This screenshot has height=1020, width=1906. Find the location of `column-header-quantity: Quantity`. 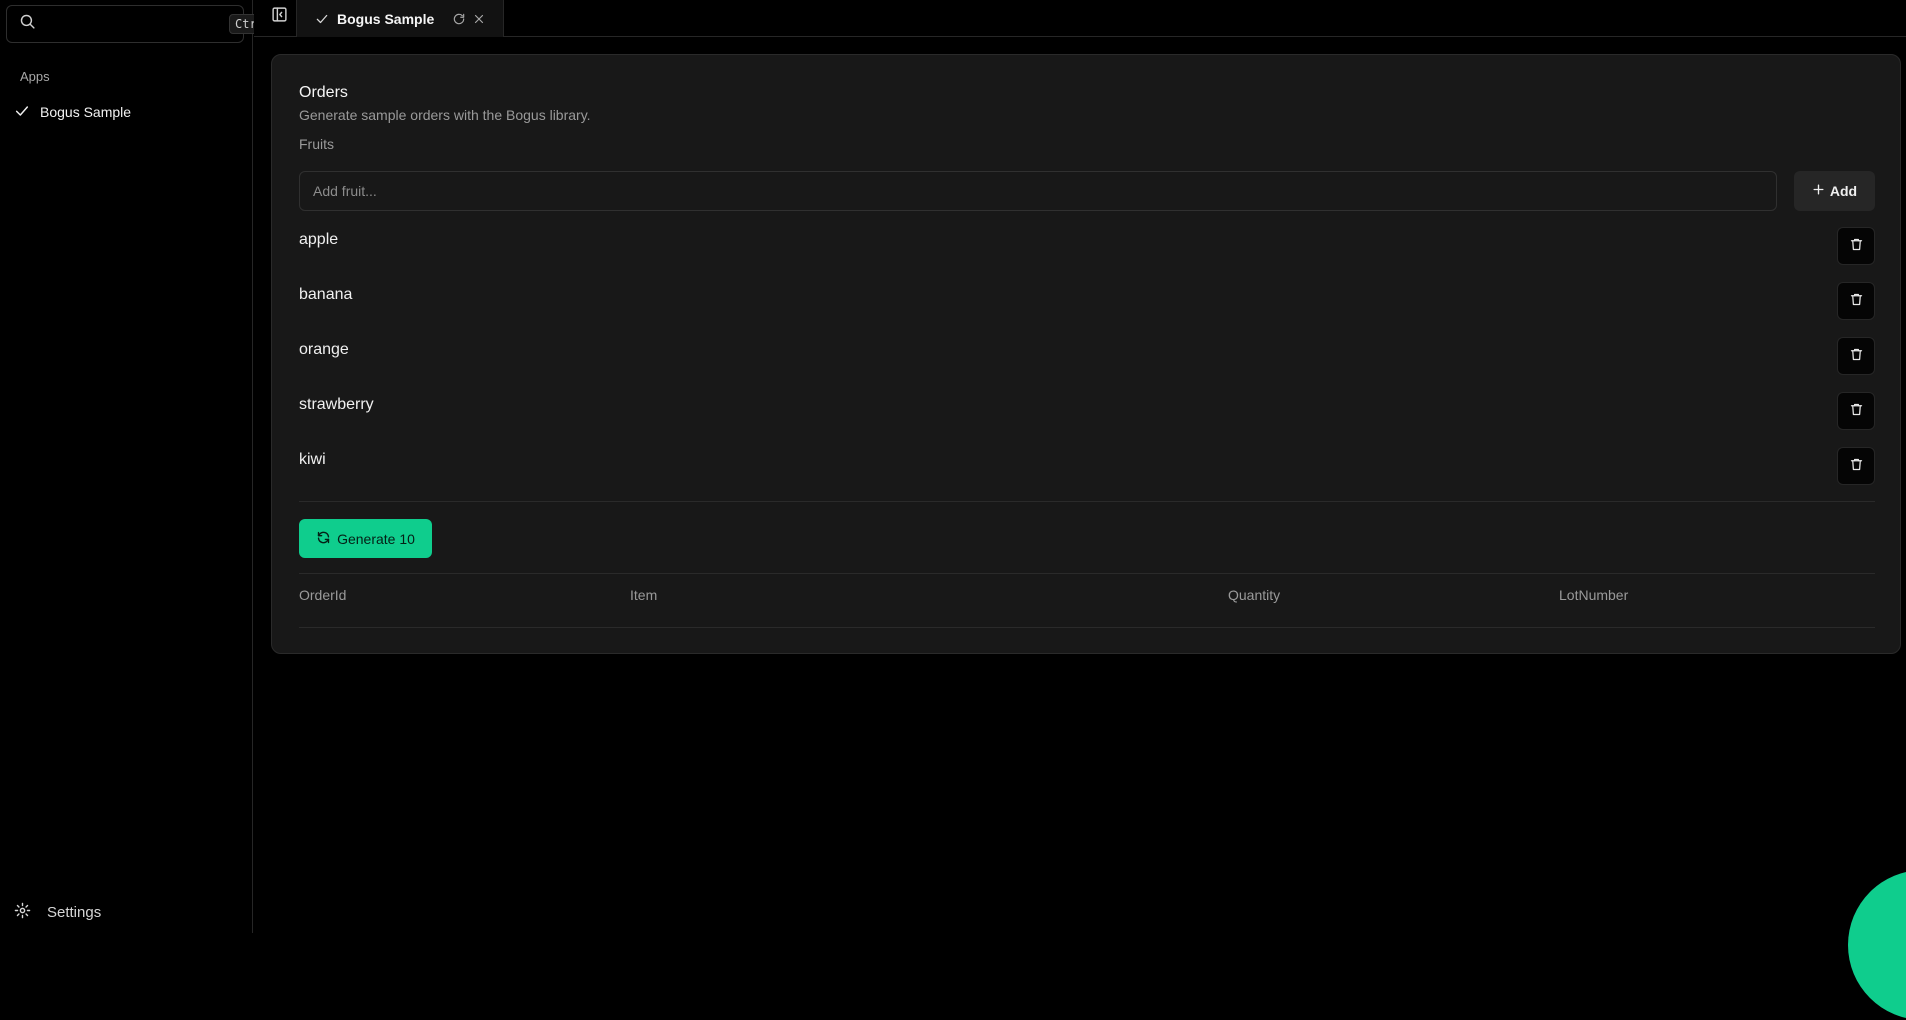

column-header-quantity: Quantity is located at coordinates (1254, 595).